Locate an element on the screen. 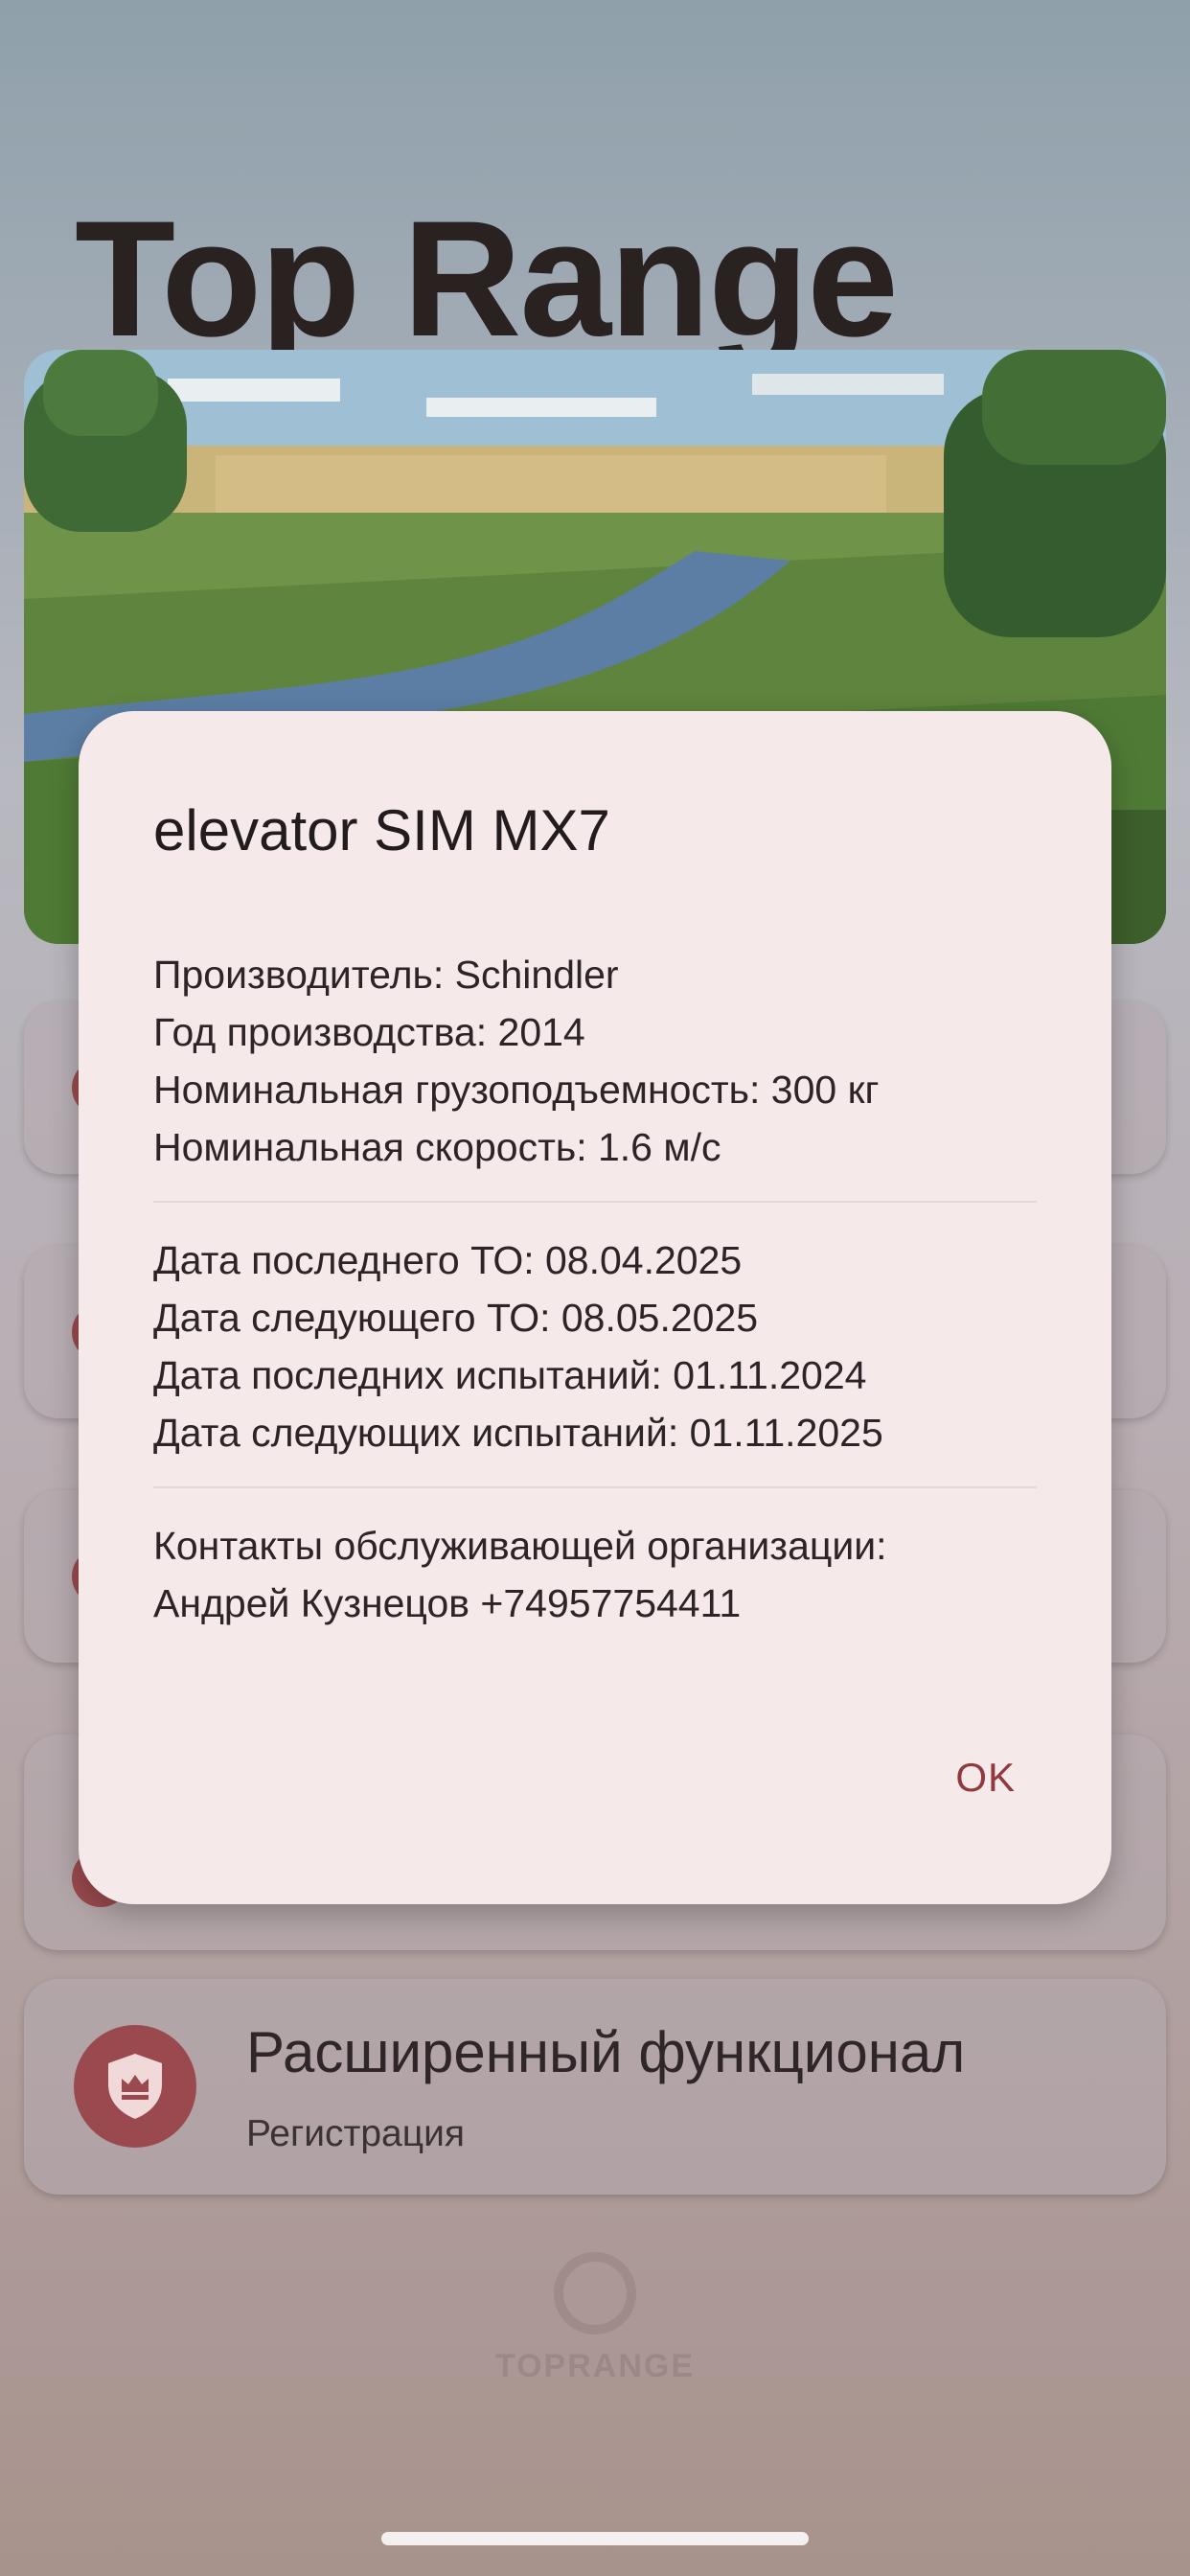 Image resolution: width=1190 pixels, height=2576 pixels. contacts-label: Контакты обслуживающей организации: is located at coordinates (520, 1546).